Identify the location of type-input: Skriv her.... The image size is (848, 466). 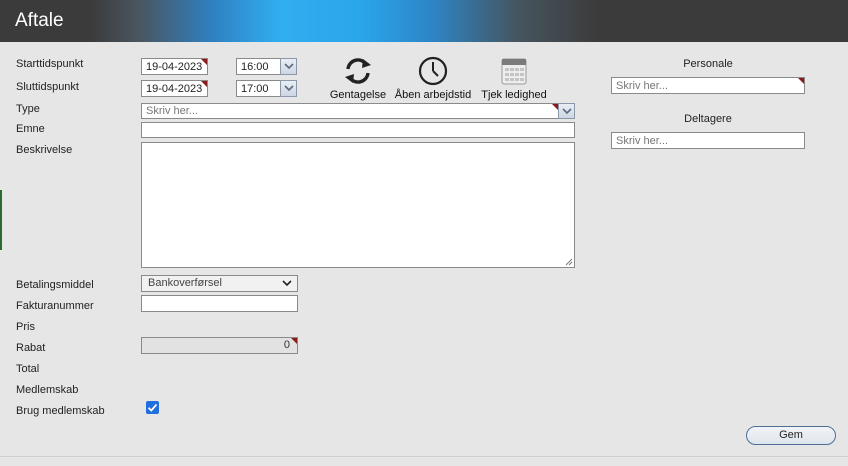
(350, 111).